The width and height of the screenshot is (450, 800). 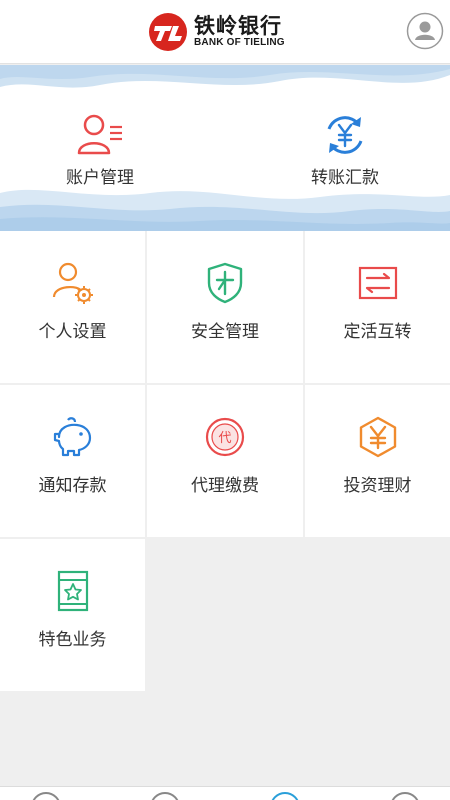 What do you see at coordinates (425, 31) in the screenshot?
I see `user-profile-icon` at bounding box center [425, 31].